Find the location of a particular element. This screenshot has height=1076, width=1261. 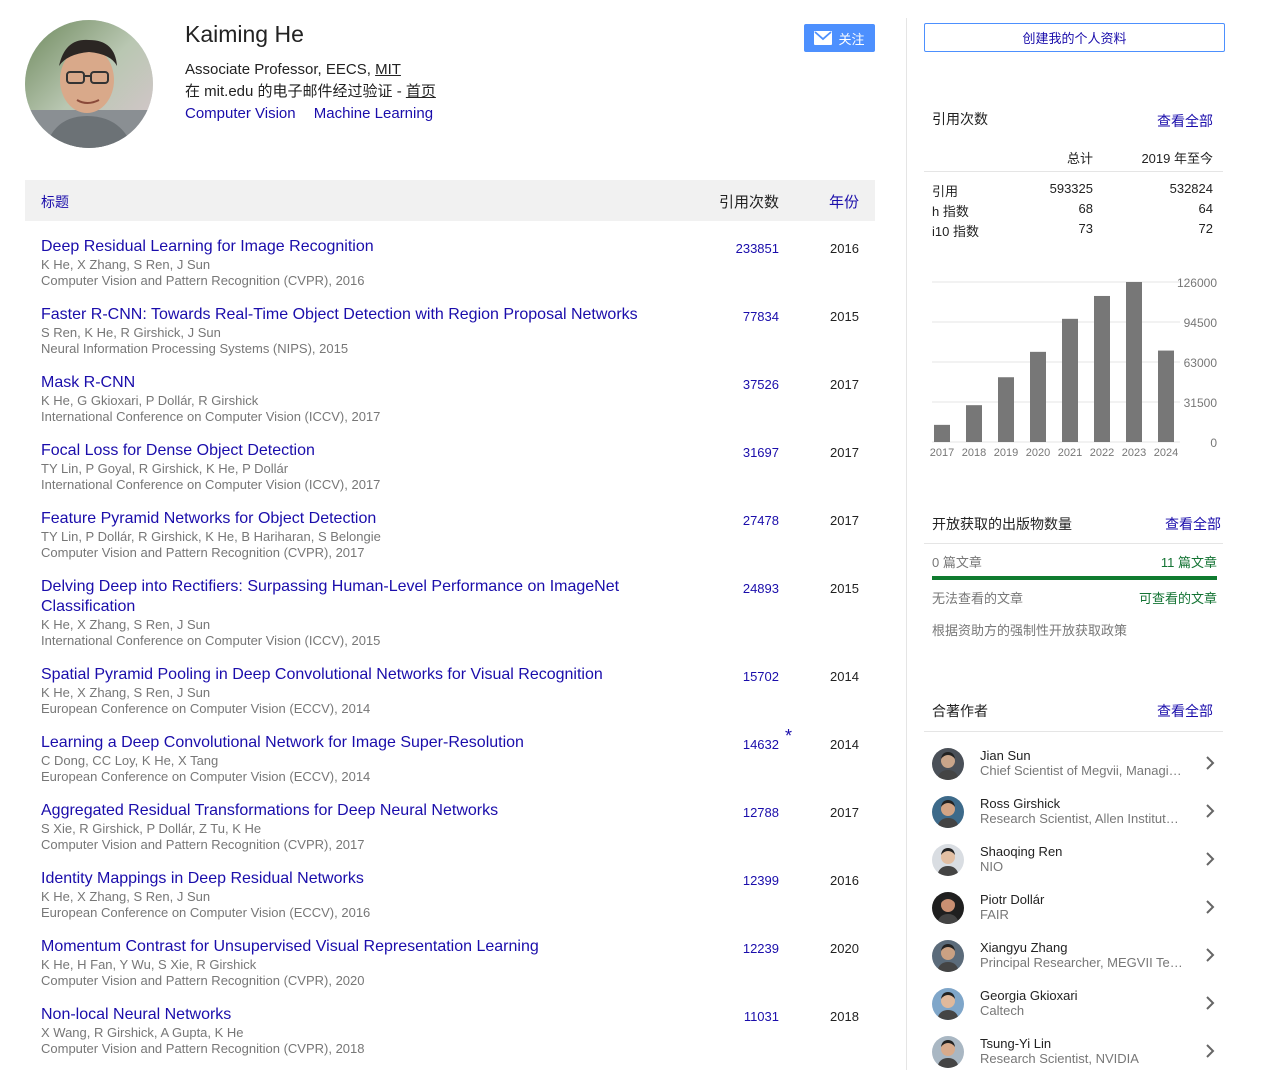

coauthor-item: Shaoqing Ren NIO is located at coordinates (1073, 860).